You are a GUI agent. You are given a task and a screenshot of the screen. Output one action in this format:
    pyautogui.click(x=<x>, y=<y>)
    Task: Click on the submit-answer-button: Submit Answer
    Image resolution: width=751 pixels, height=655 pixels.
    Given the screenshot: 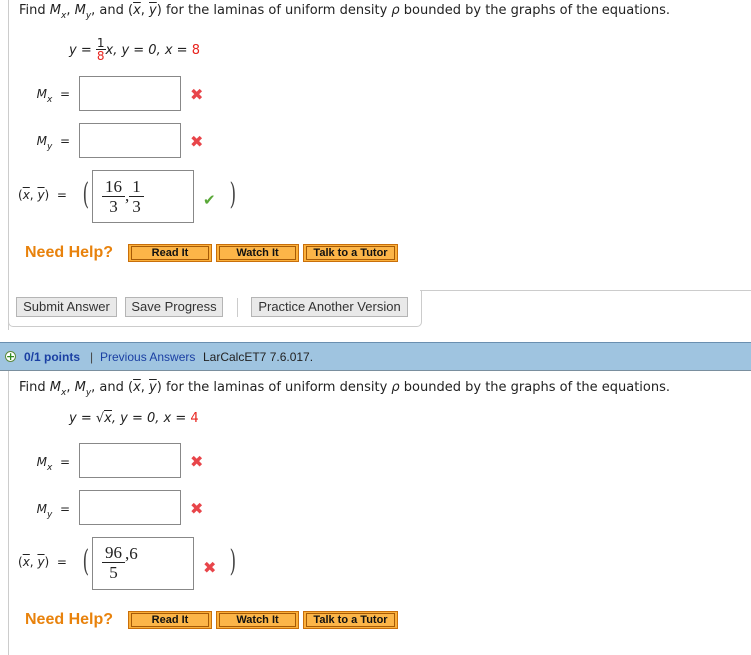 What is the action you would take?
    pyautogui.click(x=66, y=307)
    